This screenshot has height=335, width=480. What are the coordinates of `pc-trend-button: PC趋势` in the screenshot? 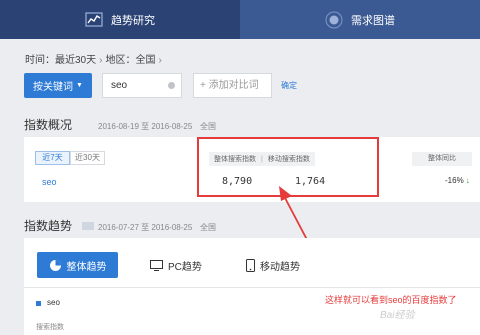 It's located at (176, 265).